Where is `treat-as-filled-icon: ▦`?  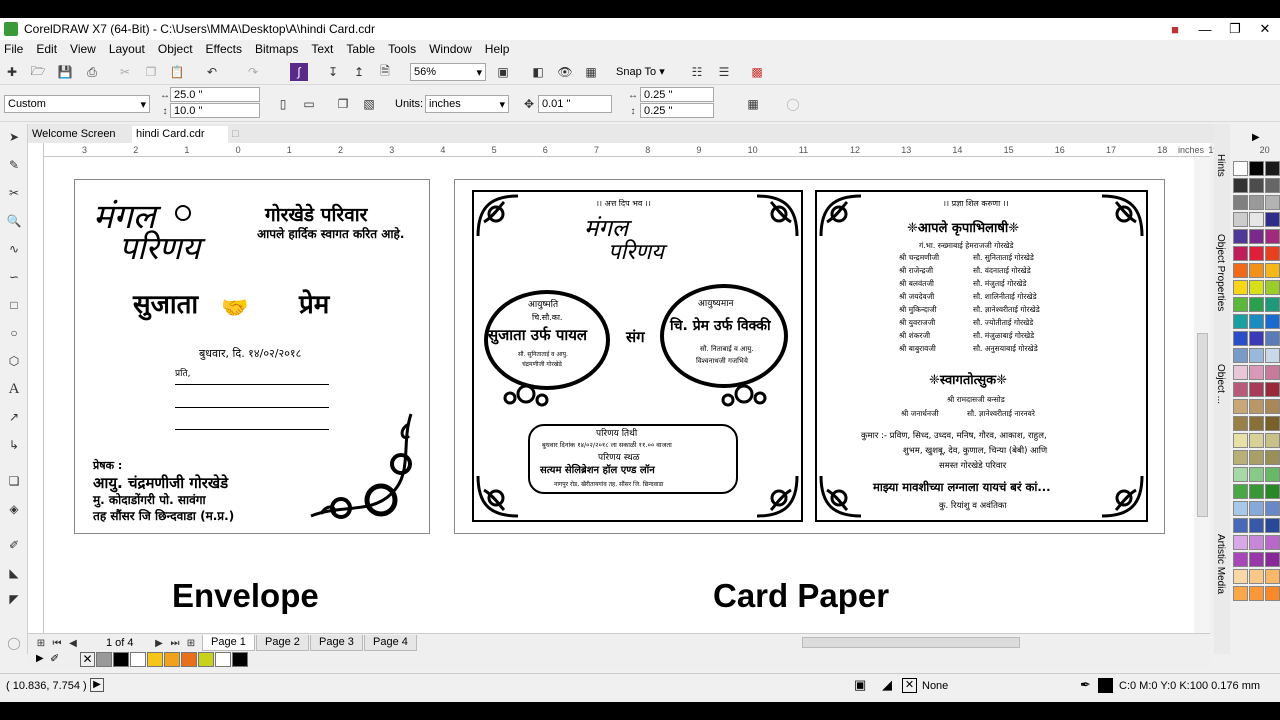 treat-as-filled-icon: ▦ is located at coordinates (753, 104).